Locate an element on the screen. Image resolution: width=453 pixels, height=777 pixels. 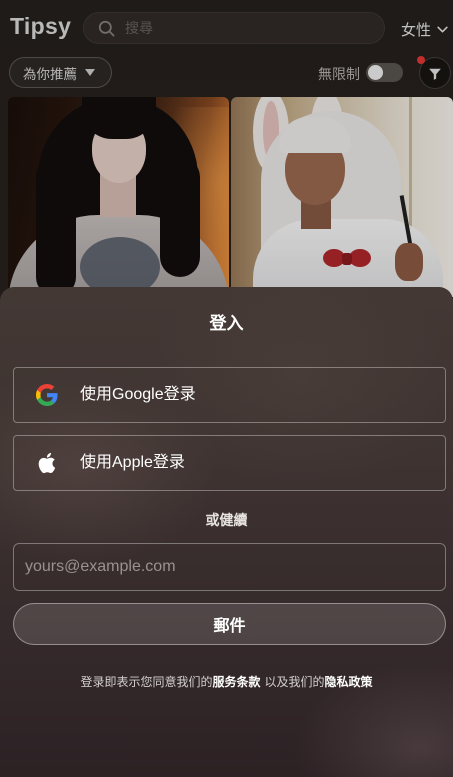
privacy-policy-link: 隐私政策 is located at coordinates (349, 682).